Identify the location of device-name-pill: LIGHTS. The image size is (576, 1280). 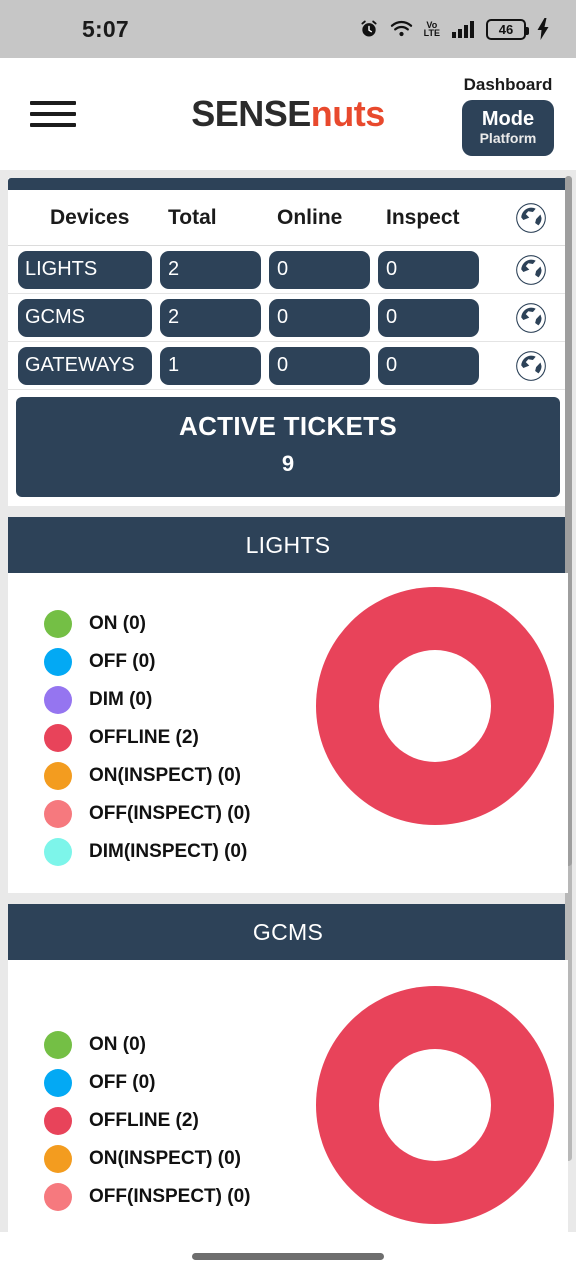
(85, 269).